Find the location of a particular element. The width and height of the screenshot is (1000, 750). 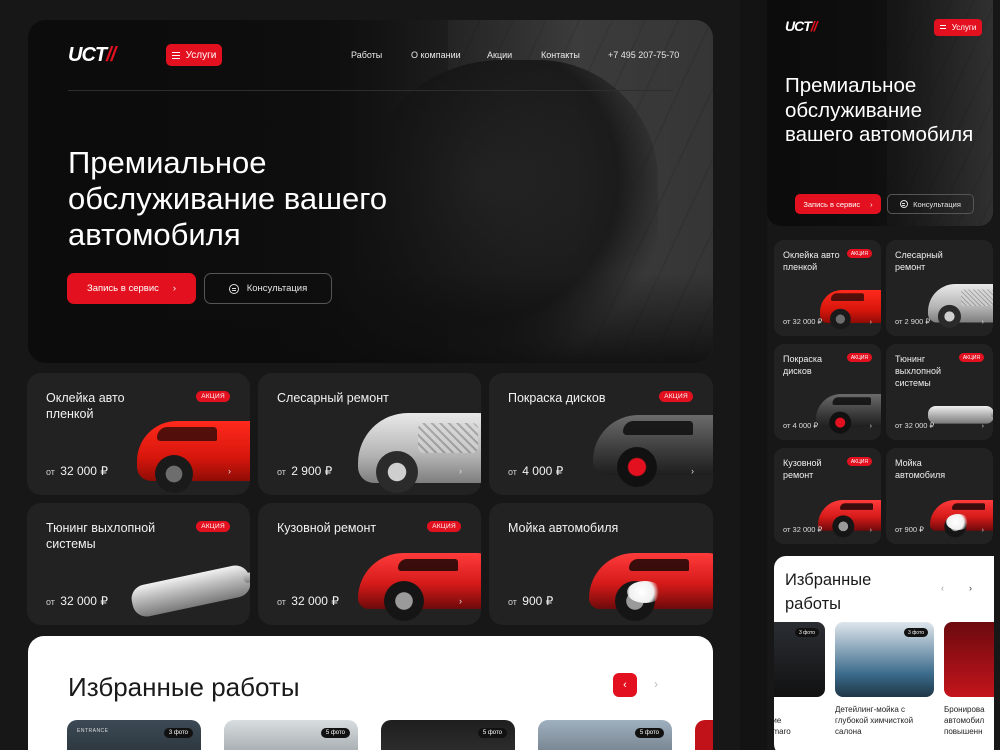

nav-link-promo: Акции is located at coordinates (499, 55).